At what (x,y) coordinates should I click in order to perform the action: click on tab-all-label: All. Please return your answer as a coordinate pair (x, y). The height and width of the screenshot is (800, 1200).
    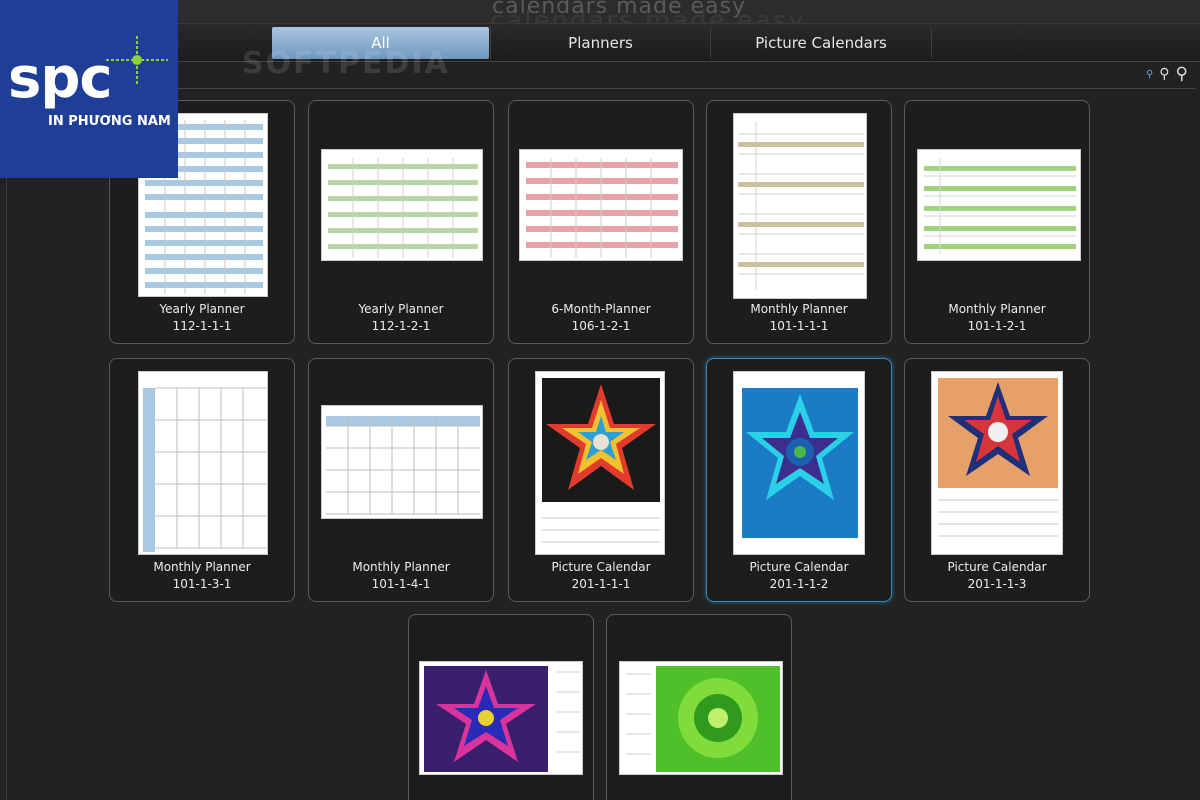
    Looking at the image, I should click on (380, 43).